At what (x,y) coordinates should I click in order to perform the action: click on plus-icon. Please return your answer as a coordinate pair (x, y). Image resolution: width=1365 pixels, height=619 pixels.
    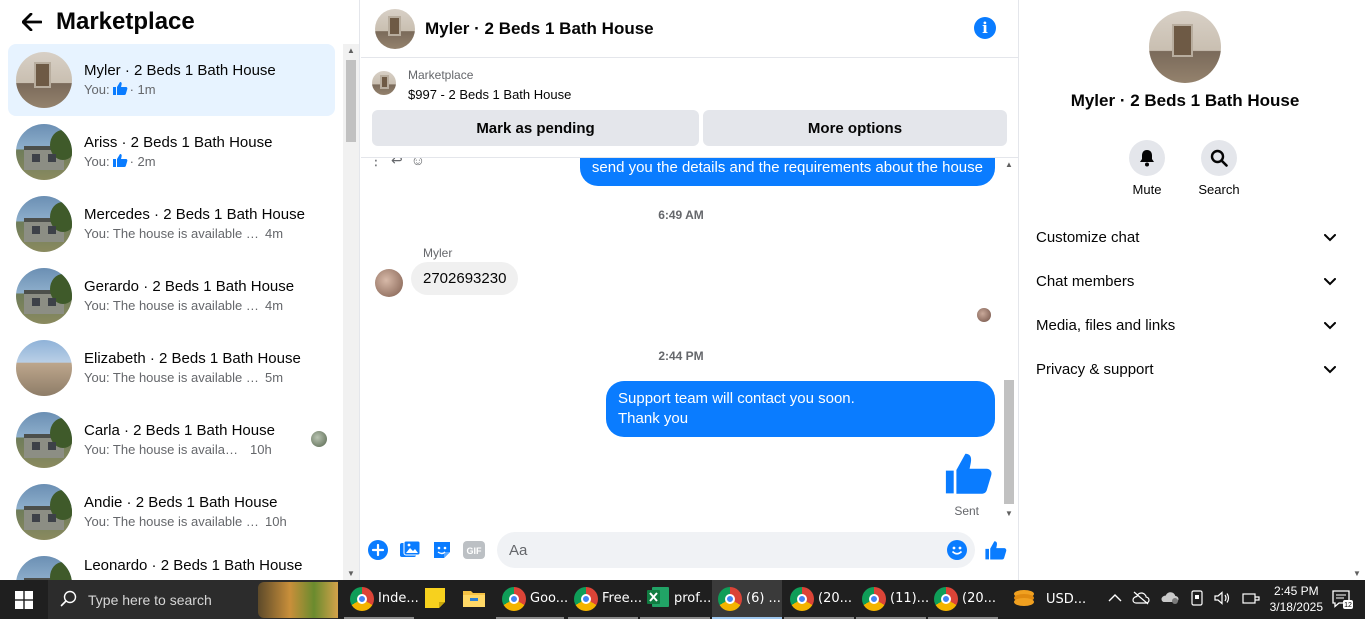
    Looking at the image, I should click on (378, 550).